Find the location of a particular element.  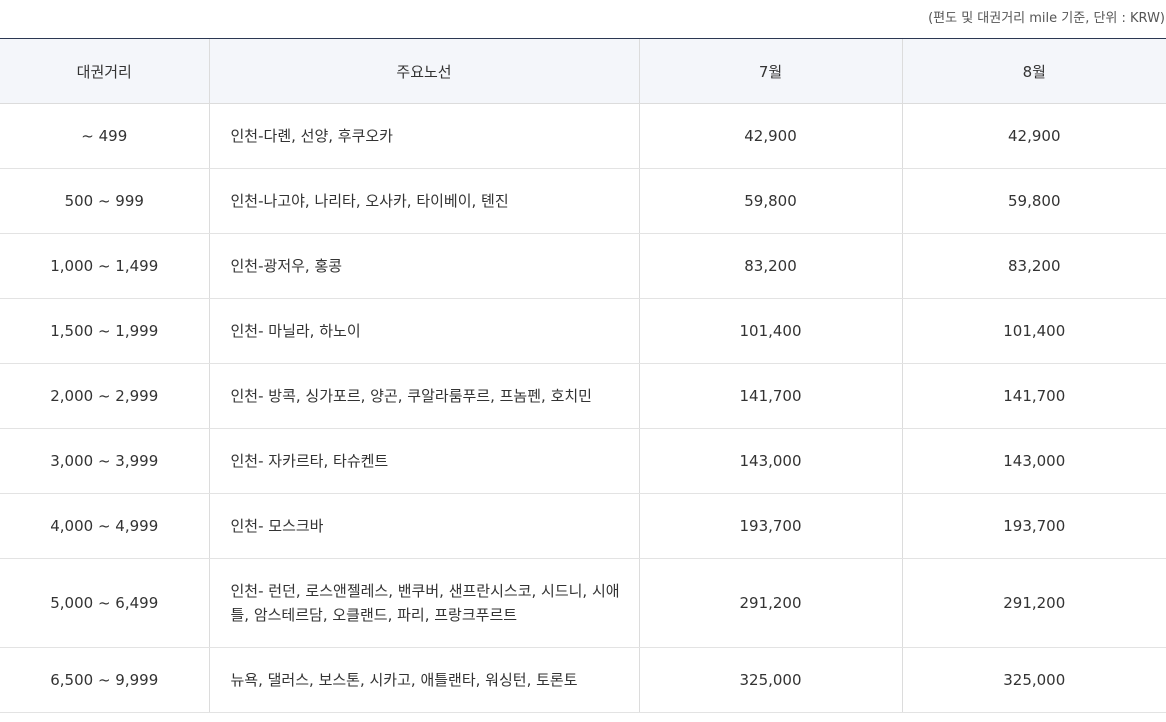

table-row: 4,000 ~ 4,999 인천- 모스크바 193,700 193,700 is located at coordinates (583, 526).